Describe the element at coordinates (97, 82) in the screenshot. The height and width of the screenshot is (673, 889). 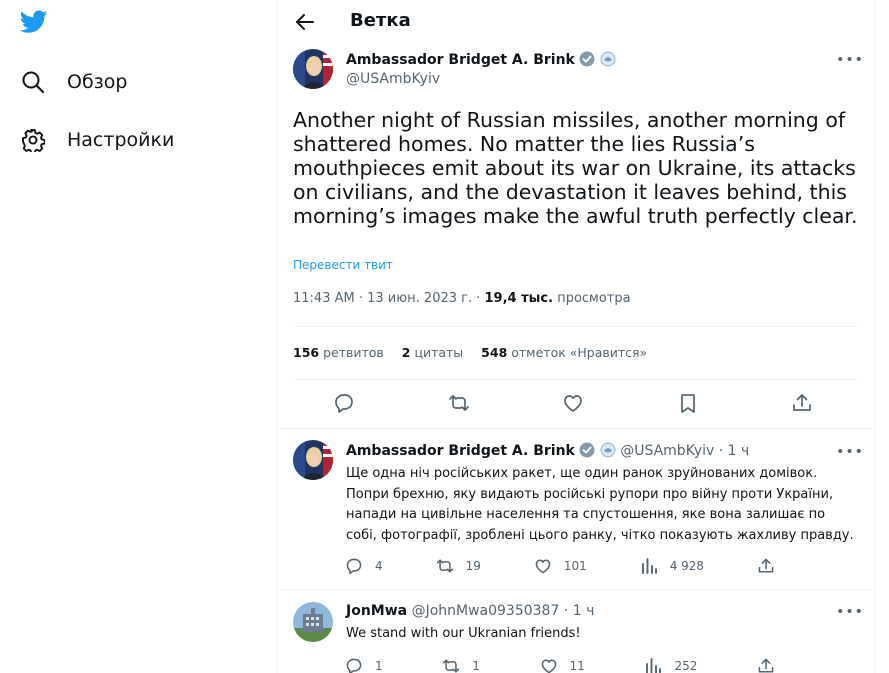
I see `sidebar-item-label: Обзор` at that location.